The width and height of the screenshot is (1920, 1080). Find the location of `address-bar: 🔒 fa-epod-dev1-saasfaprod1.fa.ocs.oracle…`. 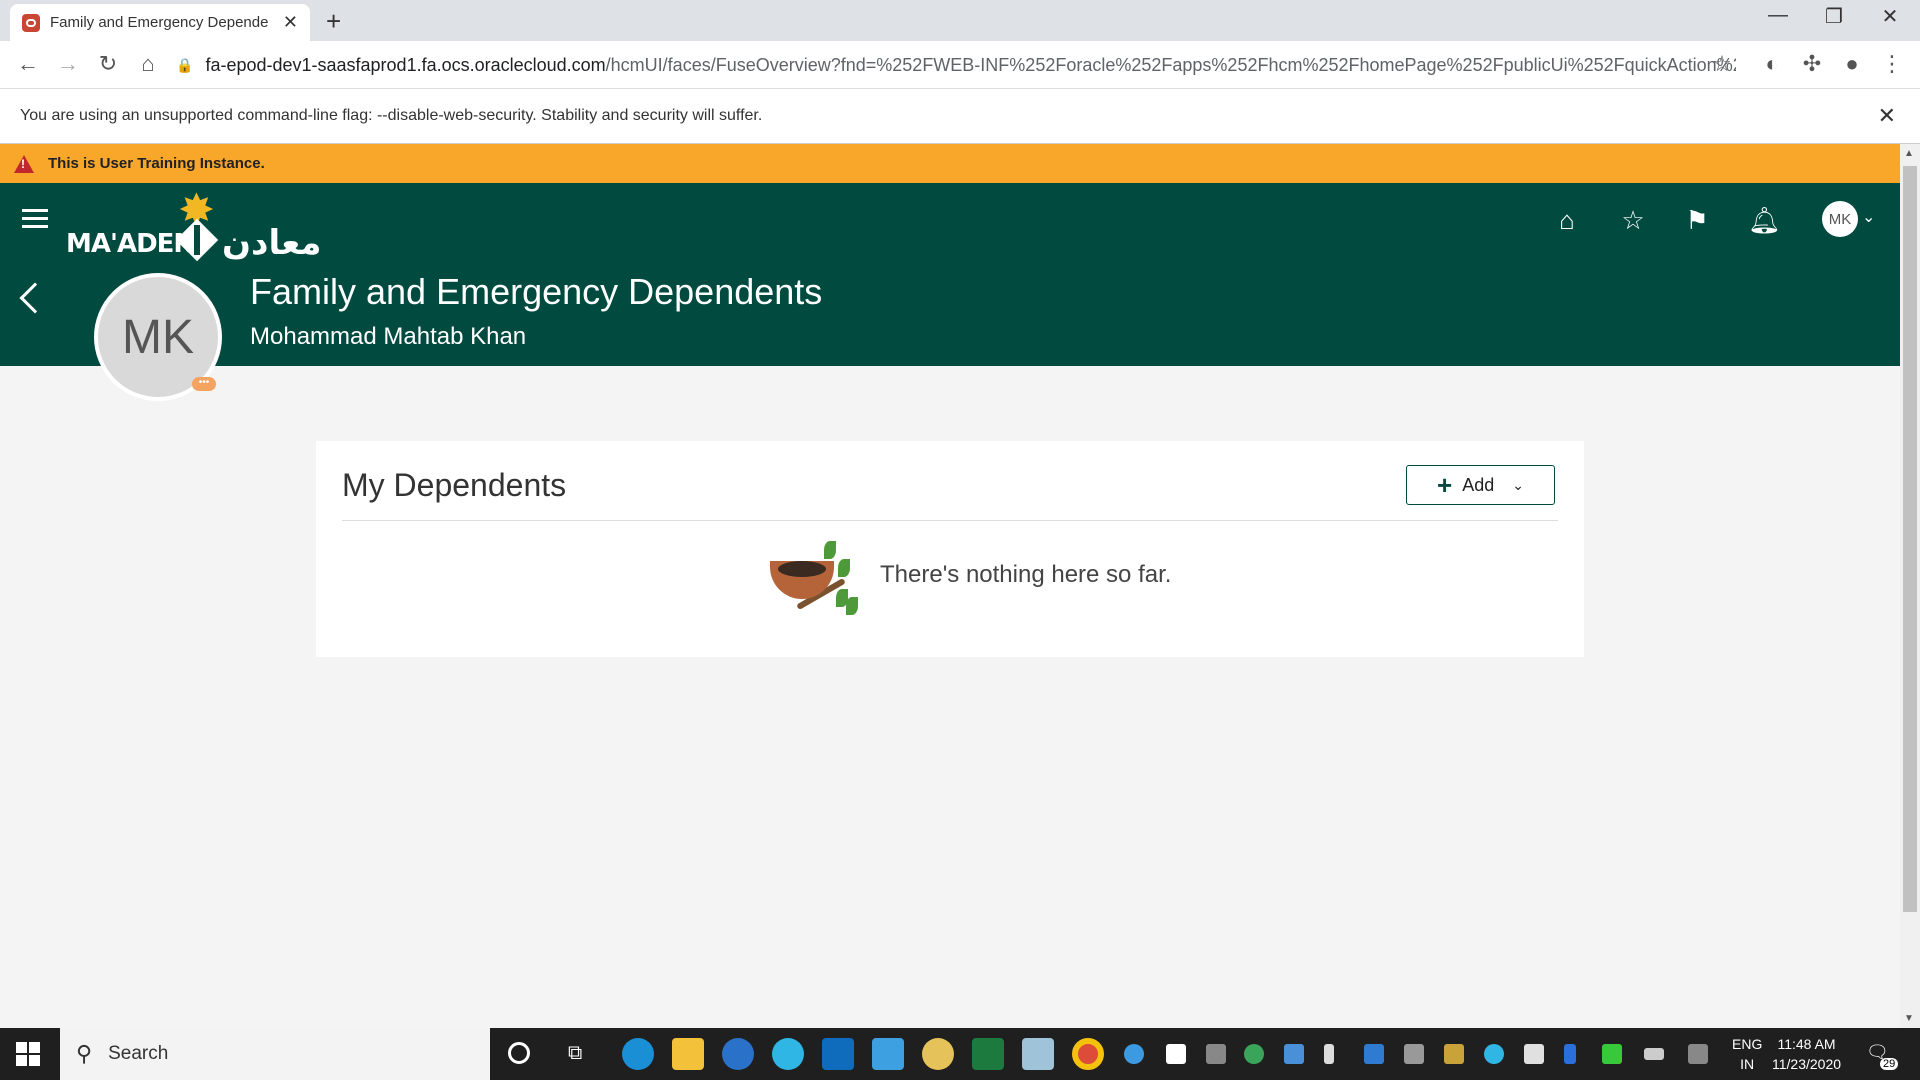

address-bar: 🔒 fa-epod-dev1-saasfaprod1.fa.ocs.oracle… is located at coordinates (956, 65).